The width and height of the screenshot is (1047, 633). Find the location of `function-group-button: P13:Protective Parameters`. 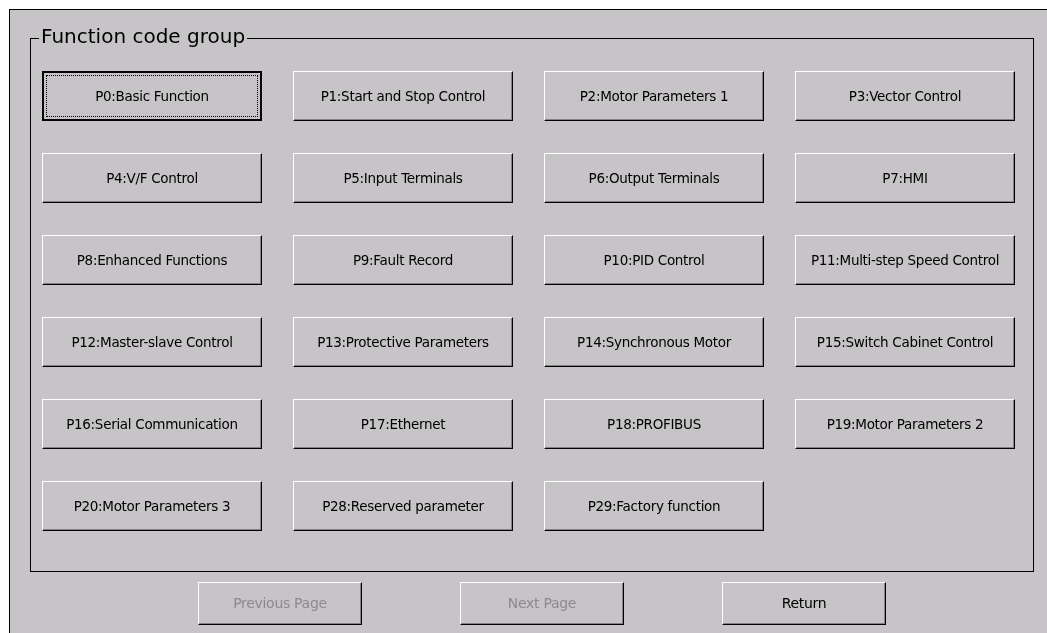

function-group-button: P13:Protective Parameters is located at coordinates (403, 342).